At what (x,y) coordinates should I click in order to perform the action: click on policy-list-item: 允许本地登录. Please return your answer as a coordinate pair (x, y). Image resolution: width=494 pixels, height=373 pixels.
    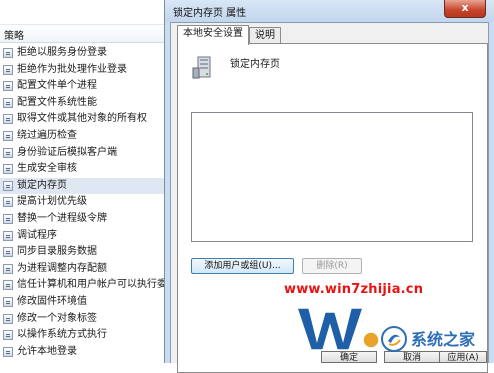
    Looking at the image, I should click on (84, 352).